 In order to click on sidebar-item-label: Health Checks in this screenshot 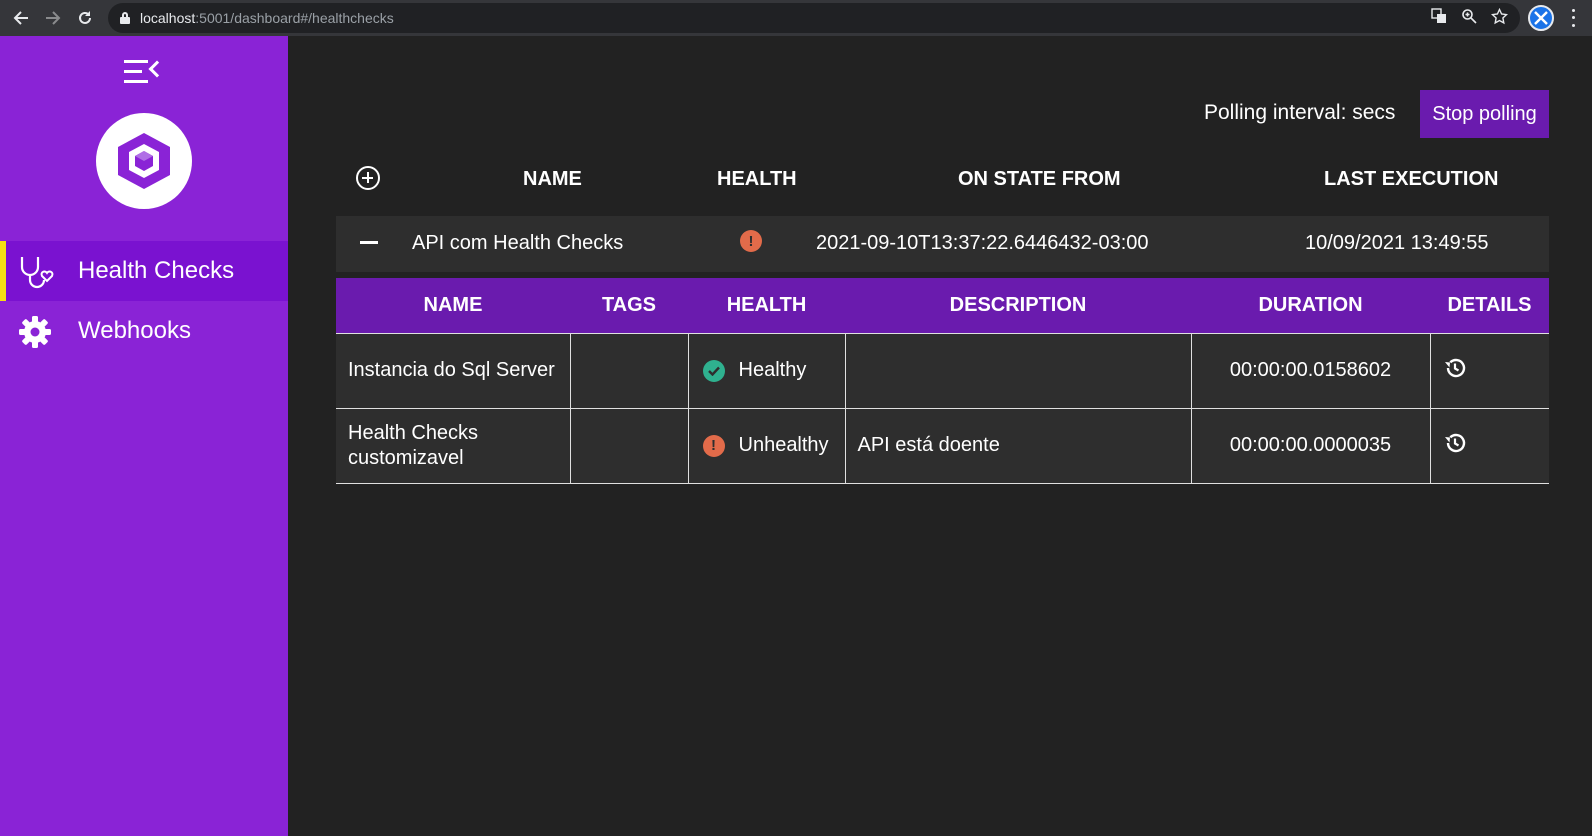, I will do `click(156, 270)`.